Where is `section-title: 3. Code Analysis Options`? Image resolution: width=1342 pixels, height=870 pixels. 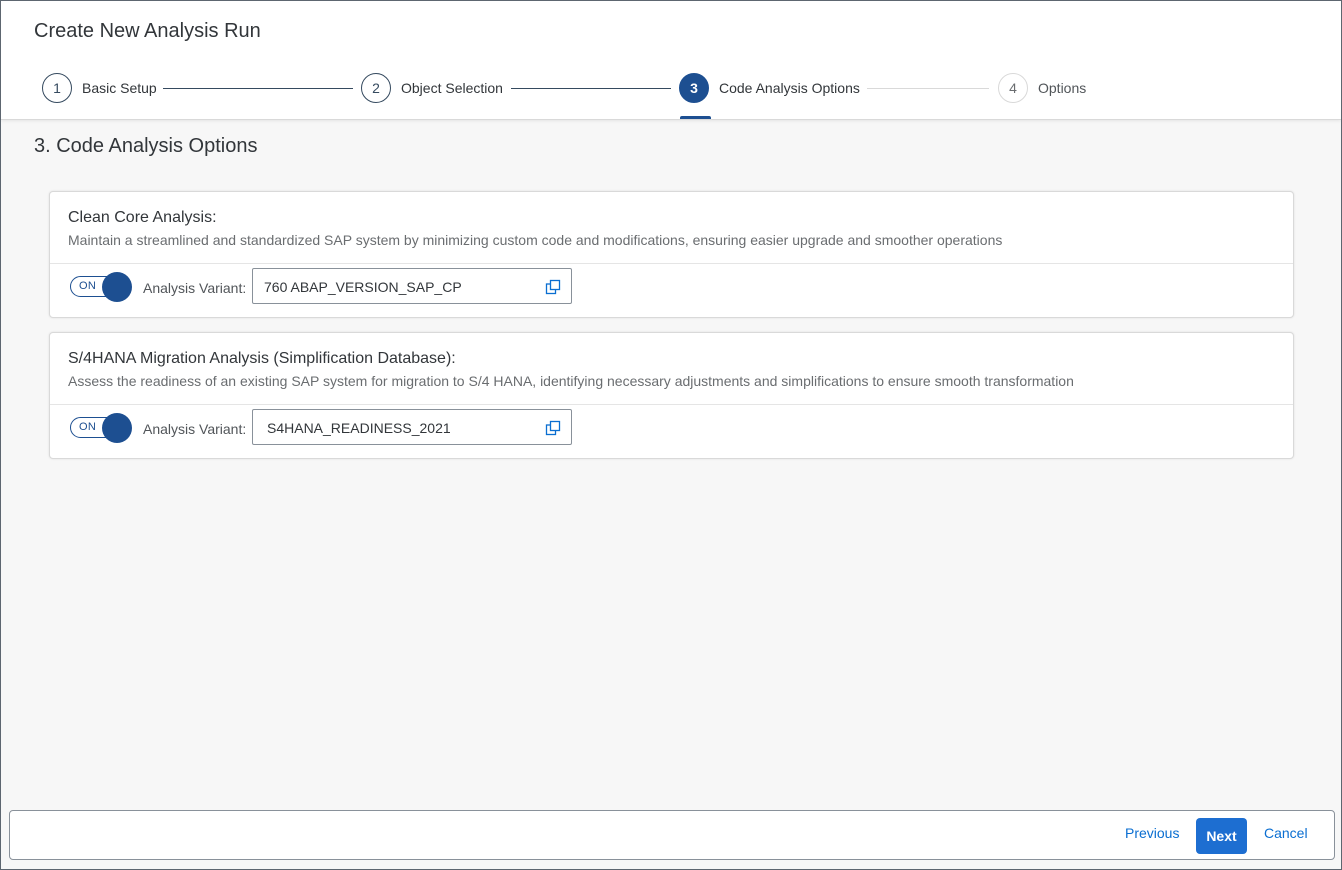
section-title: 3. Code Analysis Options is located at coordinates (146, 146).